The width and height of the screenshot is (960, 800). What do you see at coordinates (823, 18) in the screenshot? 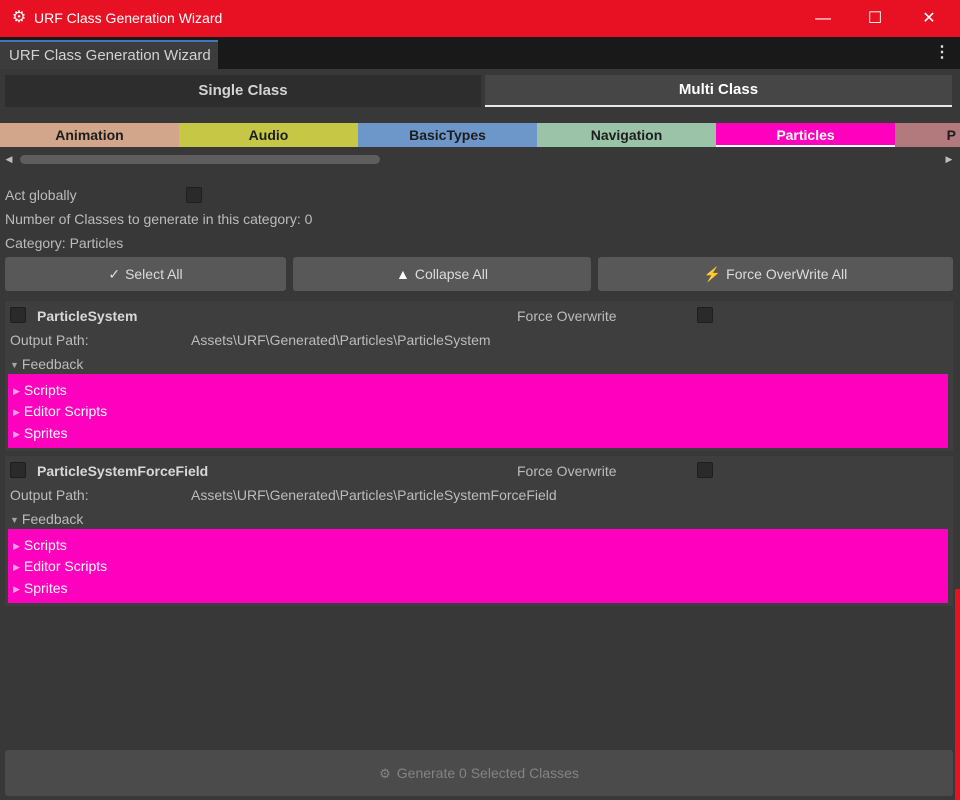
I see `minimize-button: —` at bounding box center [823, 18].